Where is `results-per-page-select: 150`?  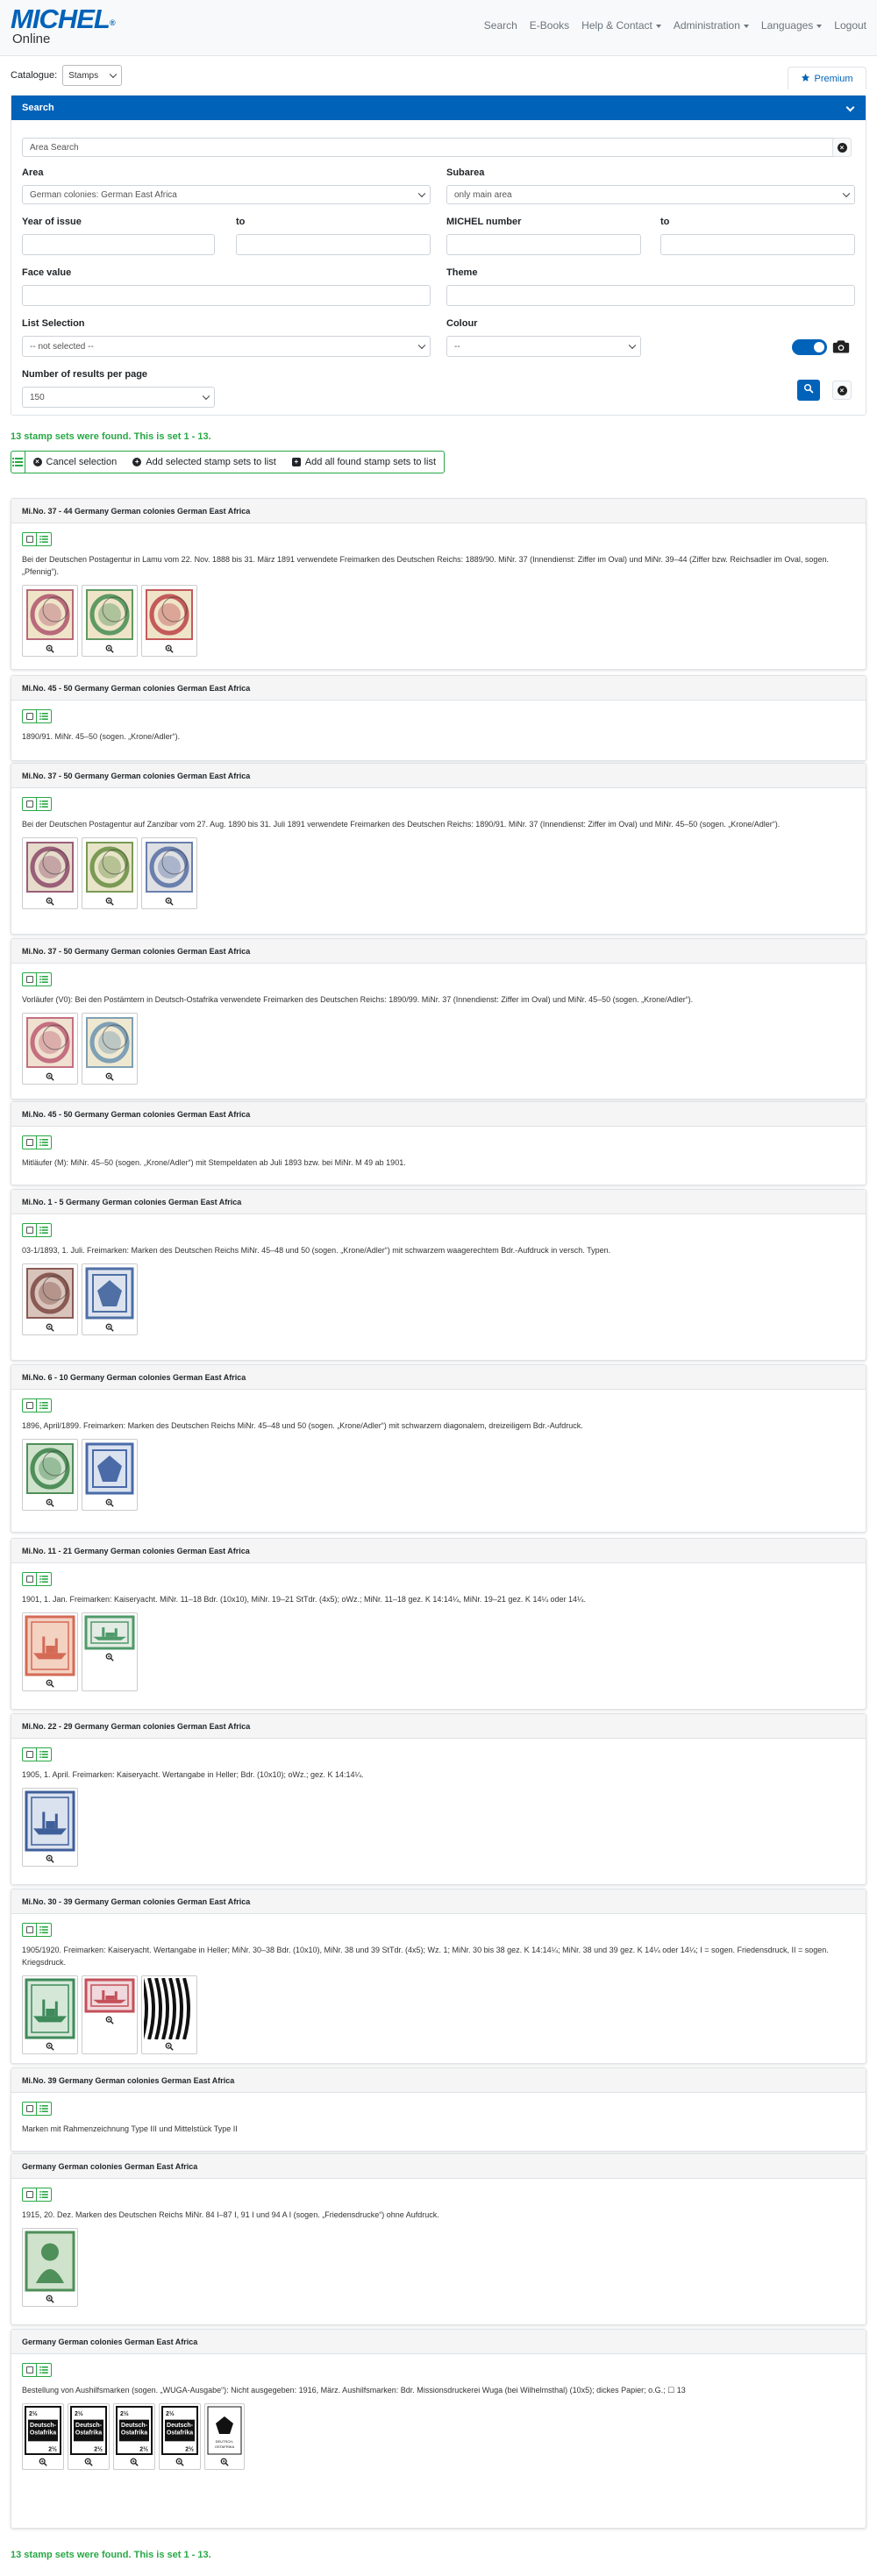 results-per-page-select: 150 is located at coordinates (119, 397).